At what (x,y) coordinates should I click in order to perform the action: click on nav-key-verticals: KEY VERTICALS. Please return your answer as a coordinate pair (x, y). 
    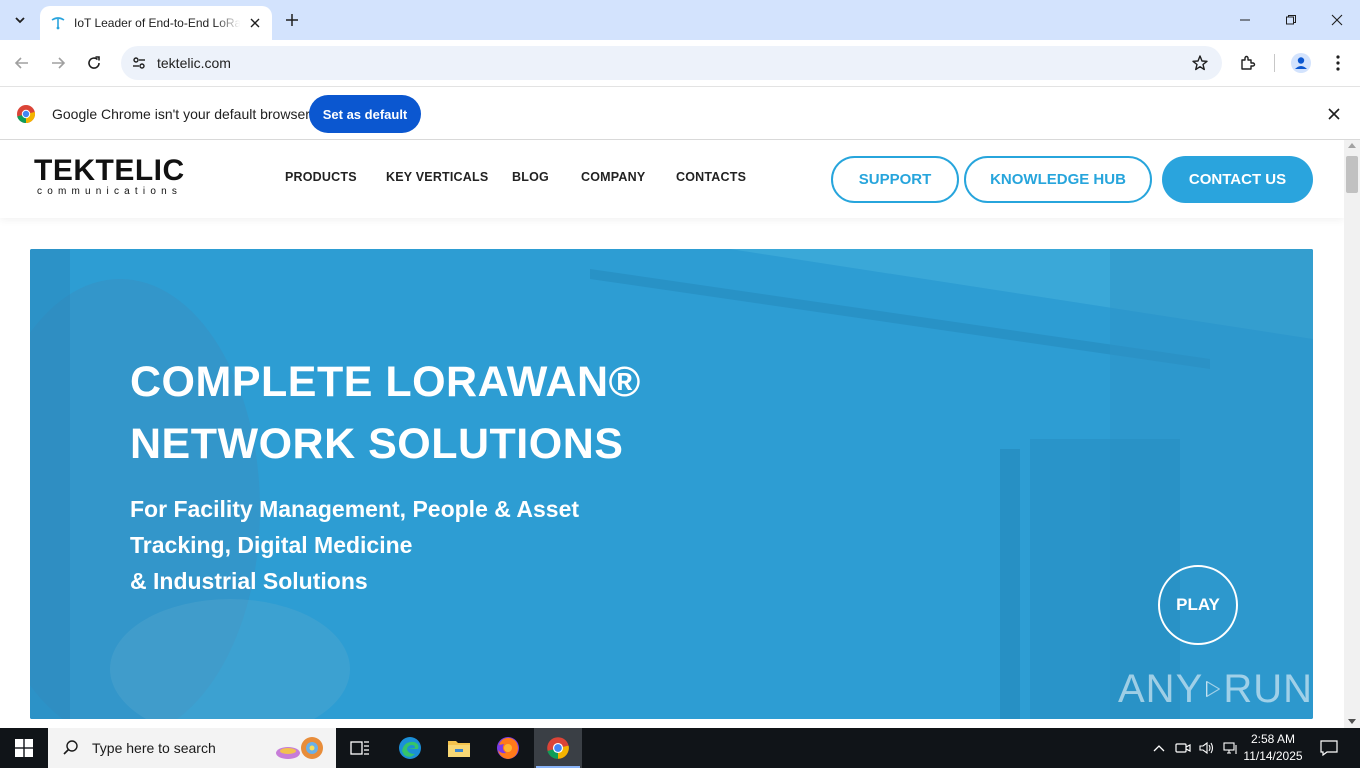
    Looking at the image, I should click on (437, 177).